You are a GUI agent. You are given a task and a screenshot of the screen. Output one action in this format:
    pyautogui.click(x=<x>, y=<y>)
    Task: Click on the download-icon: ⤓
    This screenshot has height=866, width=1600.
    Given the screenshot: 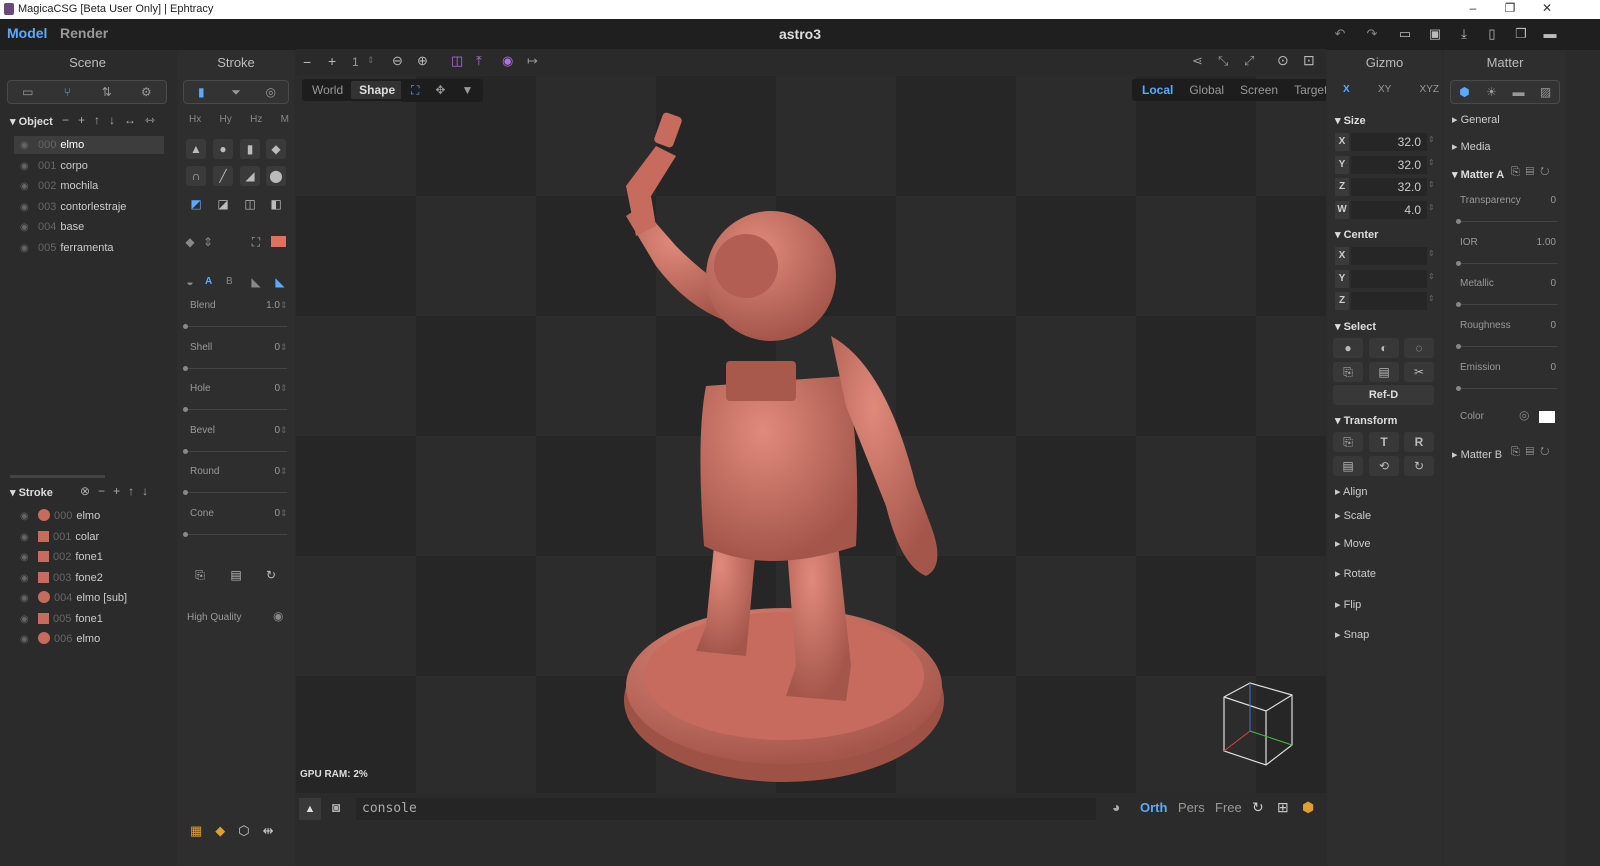 What is the action you would take?
    pyautogui.click(x=1464, y=34)
    